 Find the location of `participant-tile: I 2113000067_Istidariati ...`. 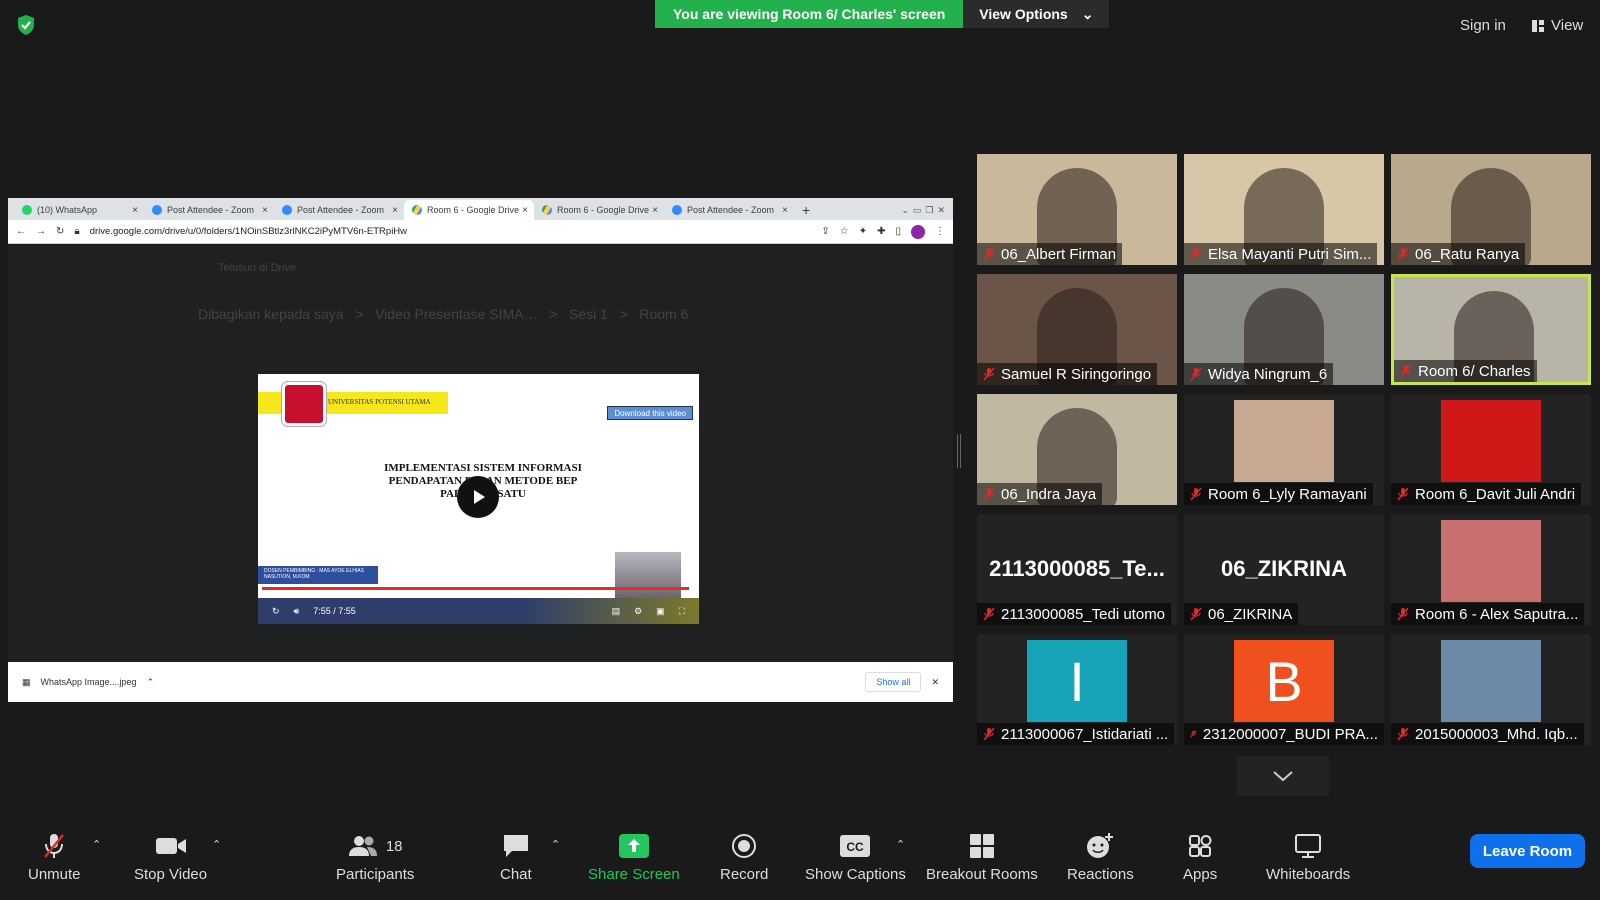

participant-tile: I 2113000067_Istidariati ... is located at coordinates (1077, 689).